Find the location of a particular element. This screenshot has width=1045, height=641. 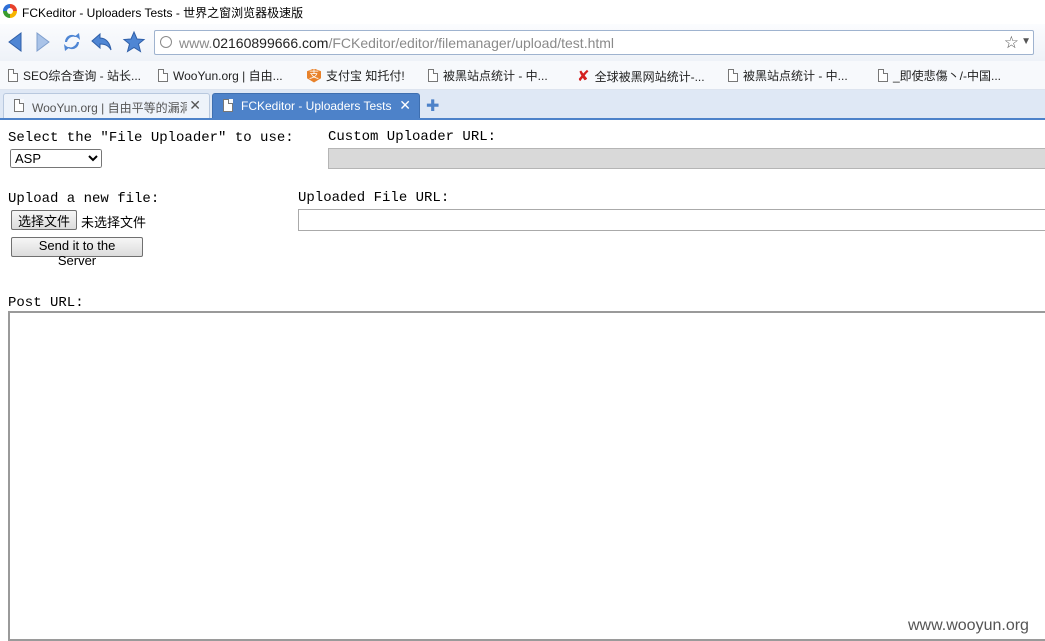

new-tab-icon: ✚ is located at coordinates (432, 106).